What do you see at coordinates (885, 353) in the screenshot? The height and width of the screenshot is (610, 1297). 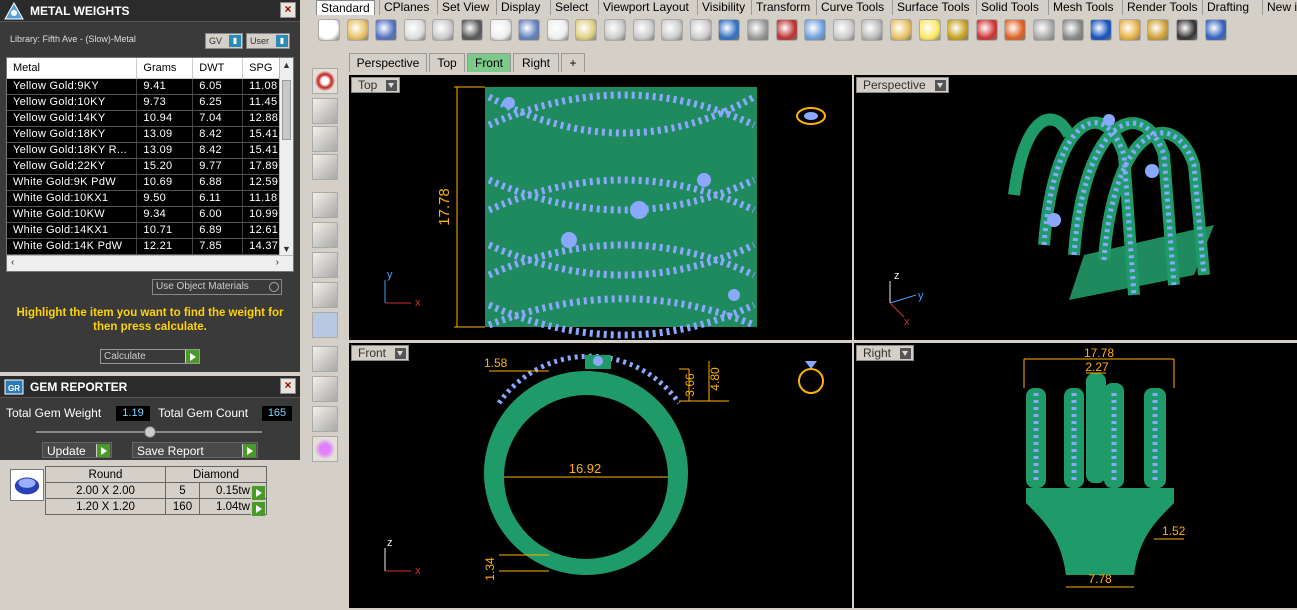 I see `viewport-label-right: Right` at bounding box center [885, 353].